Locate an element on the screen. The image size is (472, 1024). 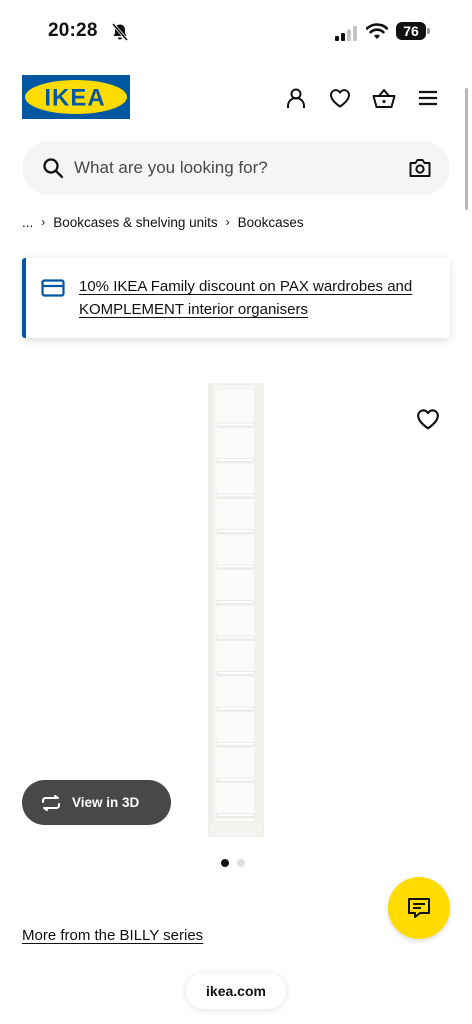
breadcrumb-item-bookcases-shelving: Bookcases & shelving units is located at coordinates (135, 222).